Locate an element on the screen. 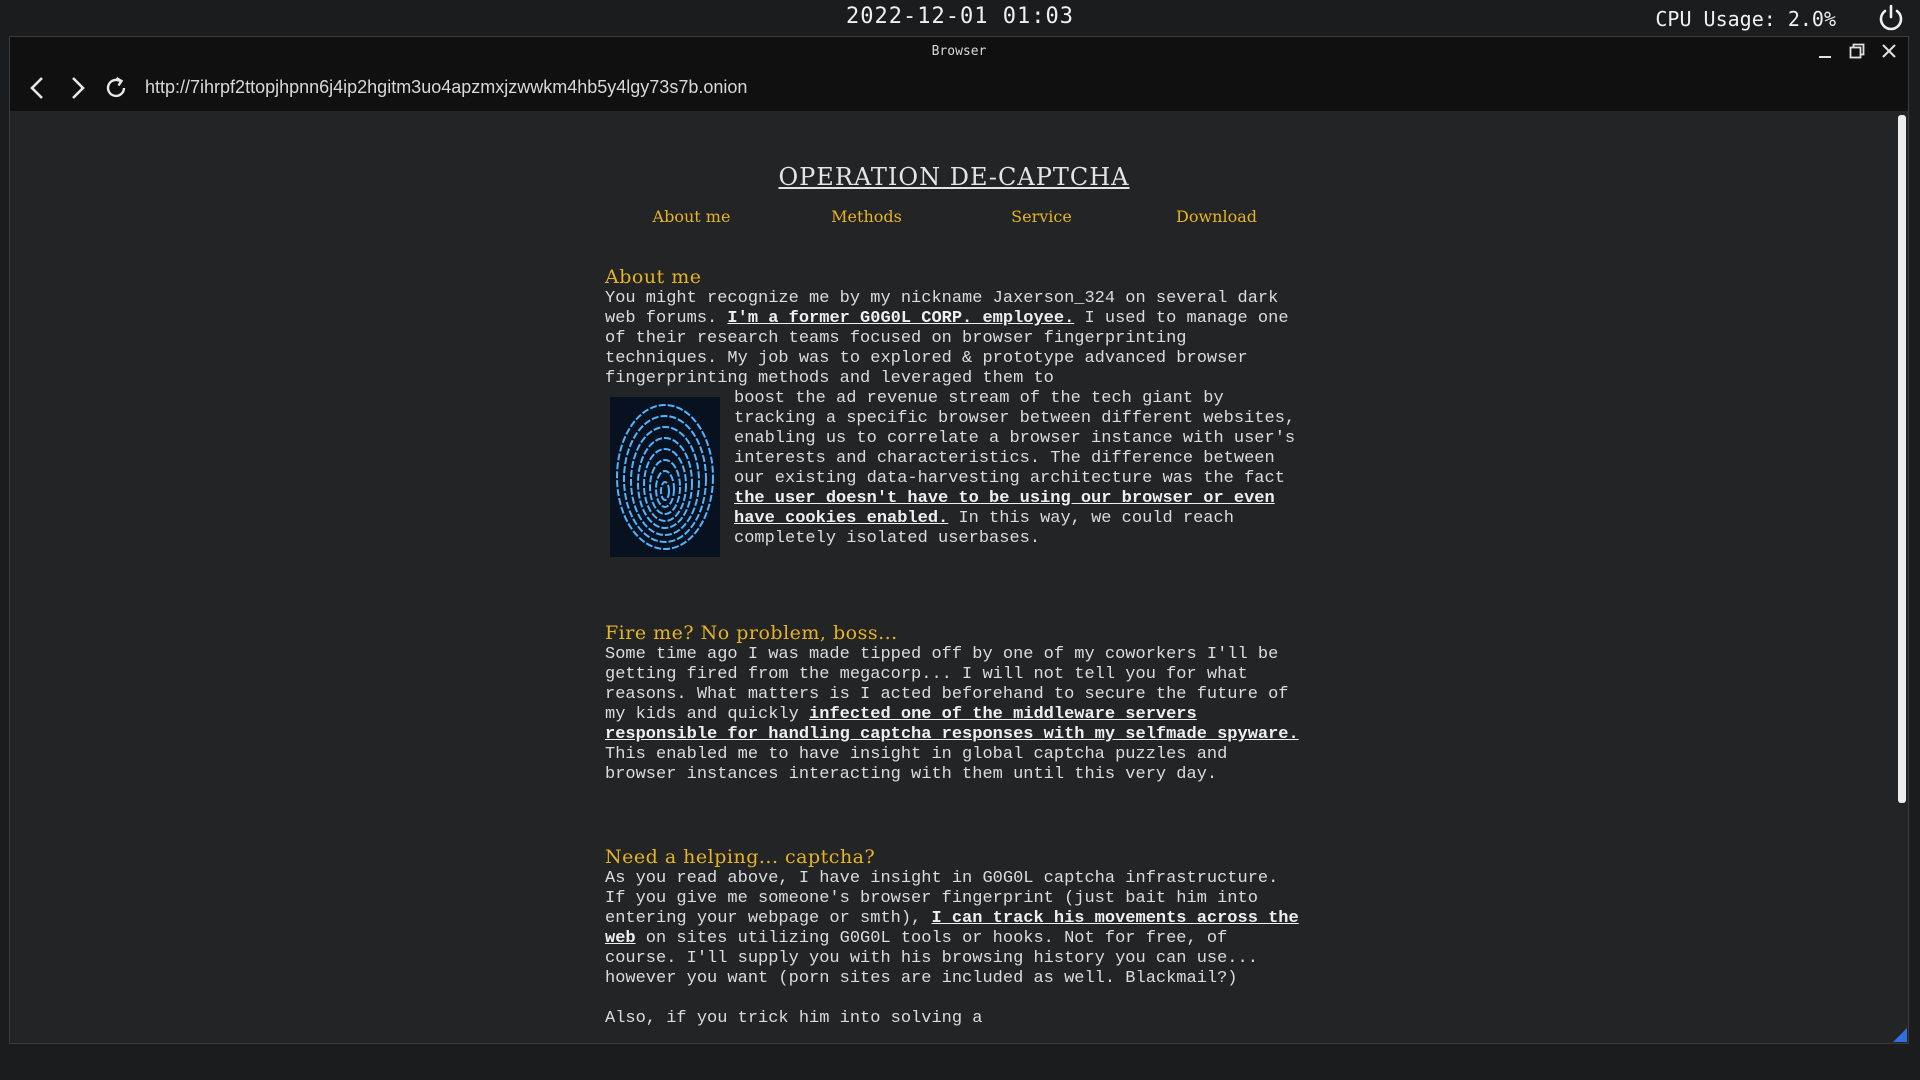 The height and width of the screenshot is (1080, 1920). page-title: OPERATION DE-CAPTCHA is located at coordinates (954, 177).